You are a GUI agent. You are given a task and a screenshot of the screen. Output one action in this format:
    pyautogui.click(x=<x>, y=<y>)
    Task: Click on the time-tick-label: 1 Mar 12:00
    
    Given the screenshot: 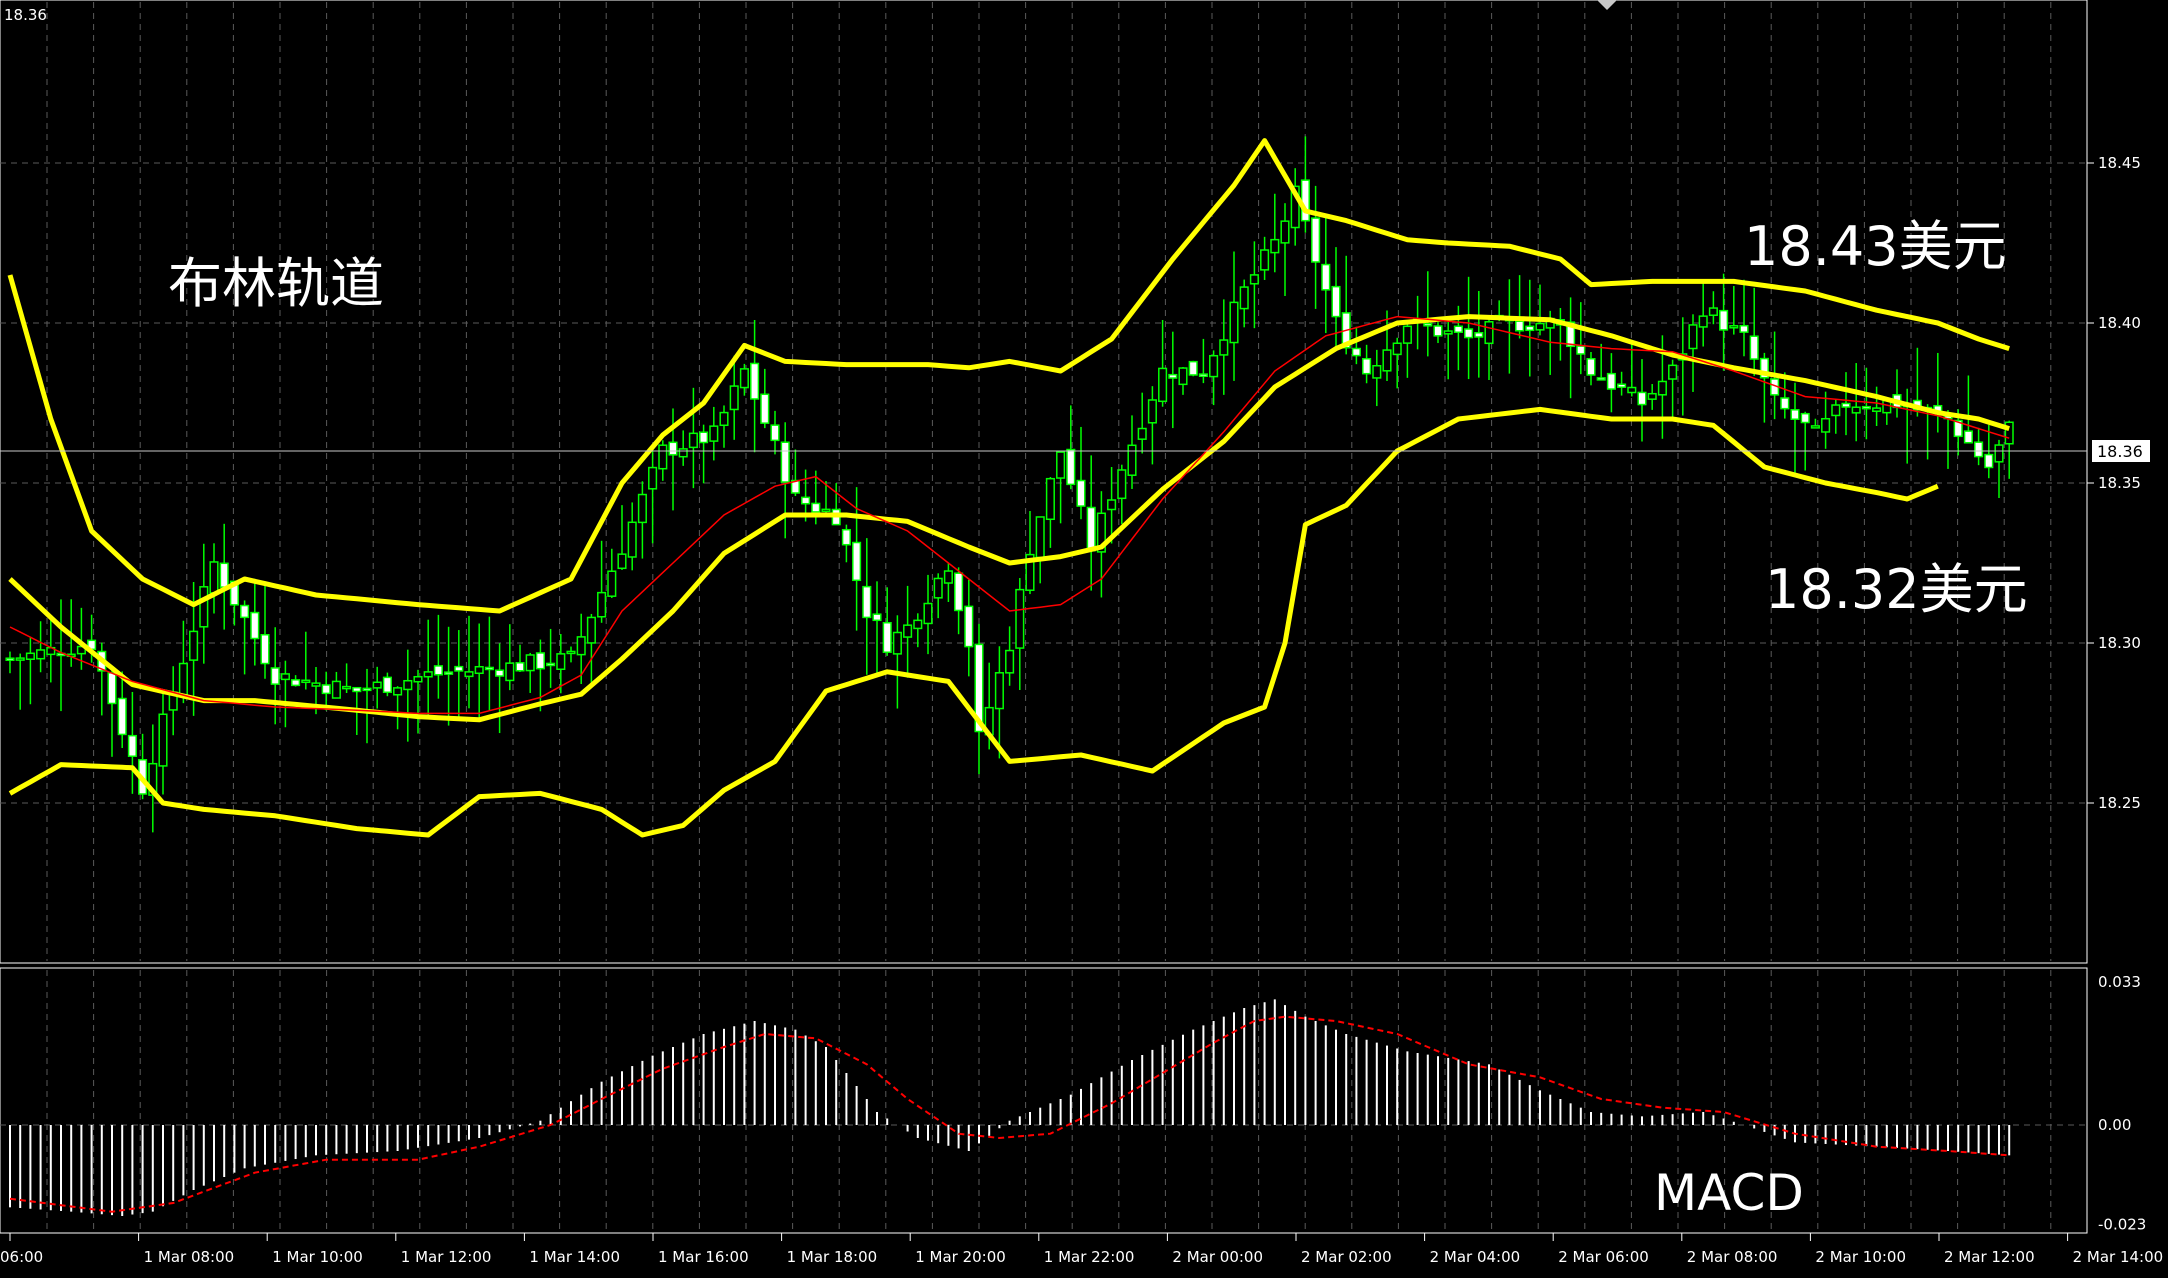 What is the action you would take?
    pyautogui.click(x=446, y=1257)
    